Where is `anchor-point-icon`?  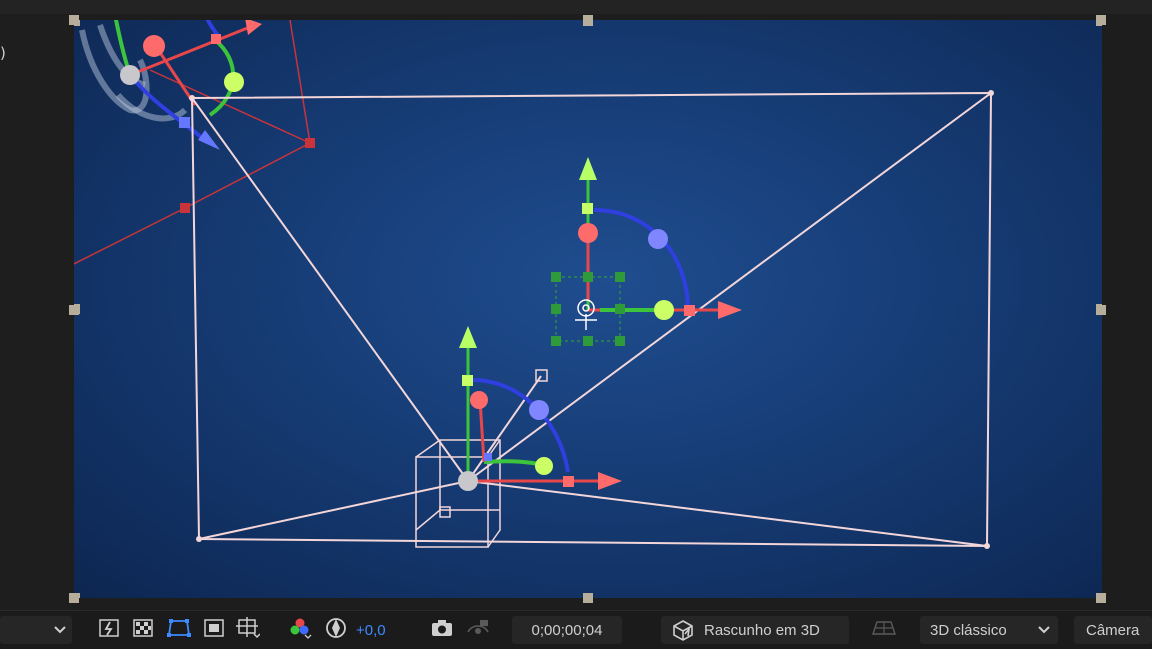 anchor-point-icon is located at coordinates (586, 314).